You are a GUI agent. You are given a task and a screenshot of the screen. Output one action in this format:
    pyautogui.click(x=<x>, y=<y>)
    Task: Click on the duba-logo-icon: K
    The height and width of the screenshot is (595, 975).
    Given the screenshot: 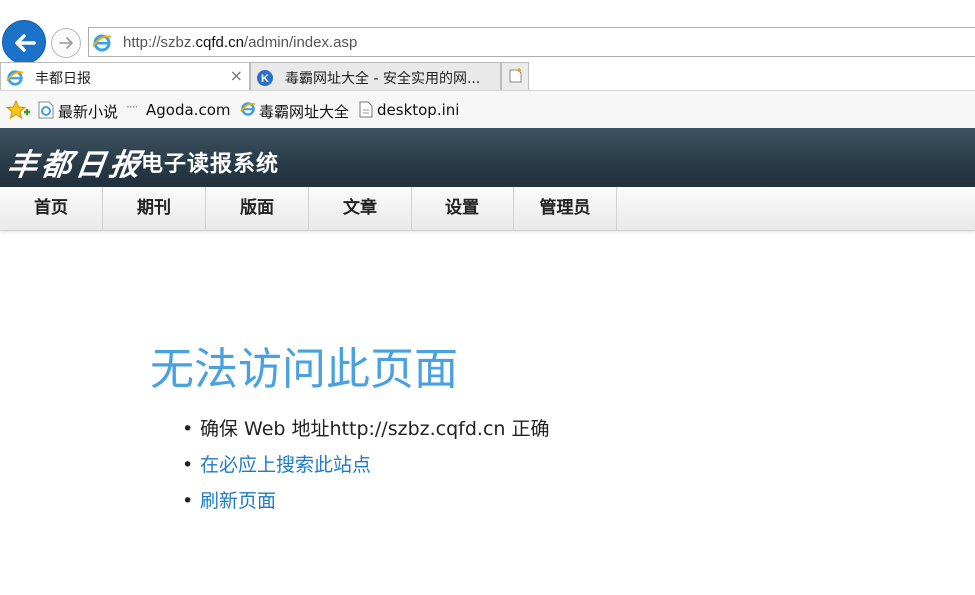 What is the action you would take?
    pyautogui.click(x=265, y=78)
    